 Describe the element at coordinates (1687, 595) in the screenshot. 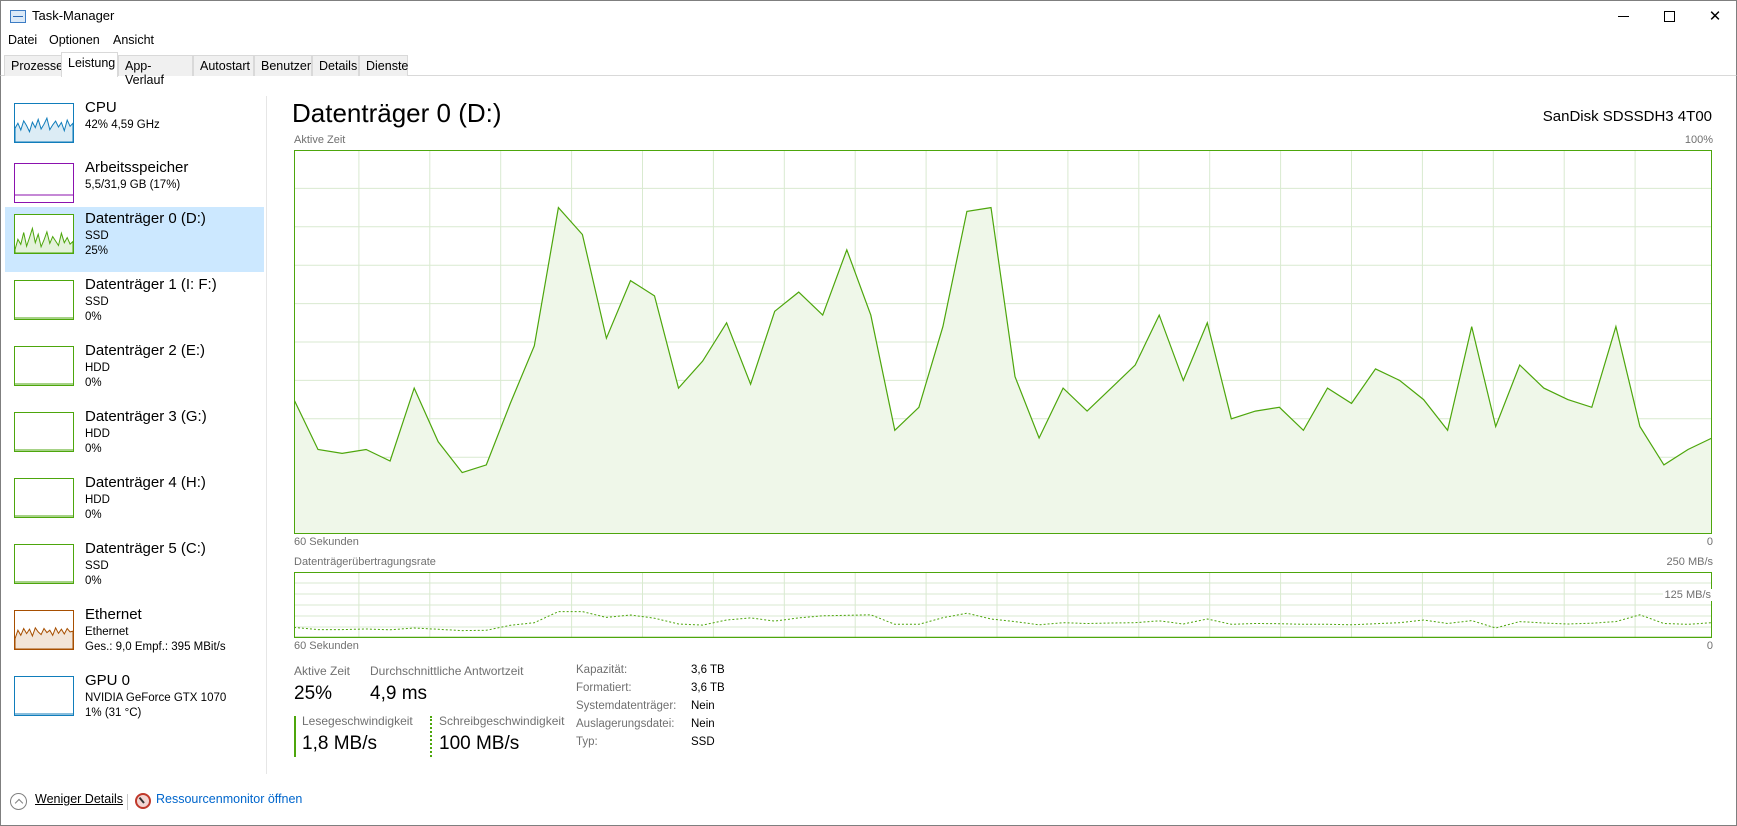

I see `graph2-mid-label: 125 MB/s` at that location.